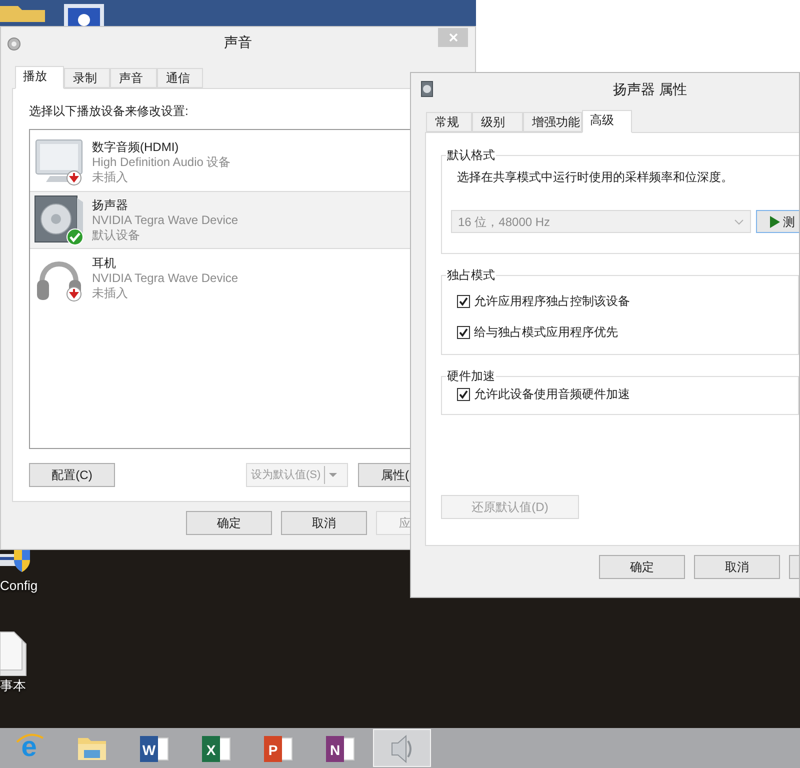  I want to click on group-title: 硬件加速, so click(471, 376).